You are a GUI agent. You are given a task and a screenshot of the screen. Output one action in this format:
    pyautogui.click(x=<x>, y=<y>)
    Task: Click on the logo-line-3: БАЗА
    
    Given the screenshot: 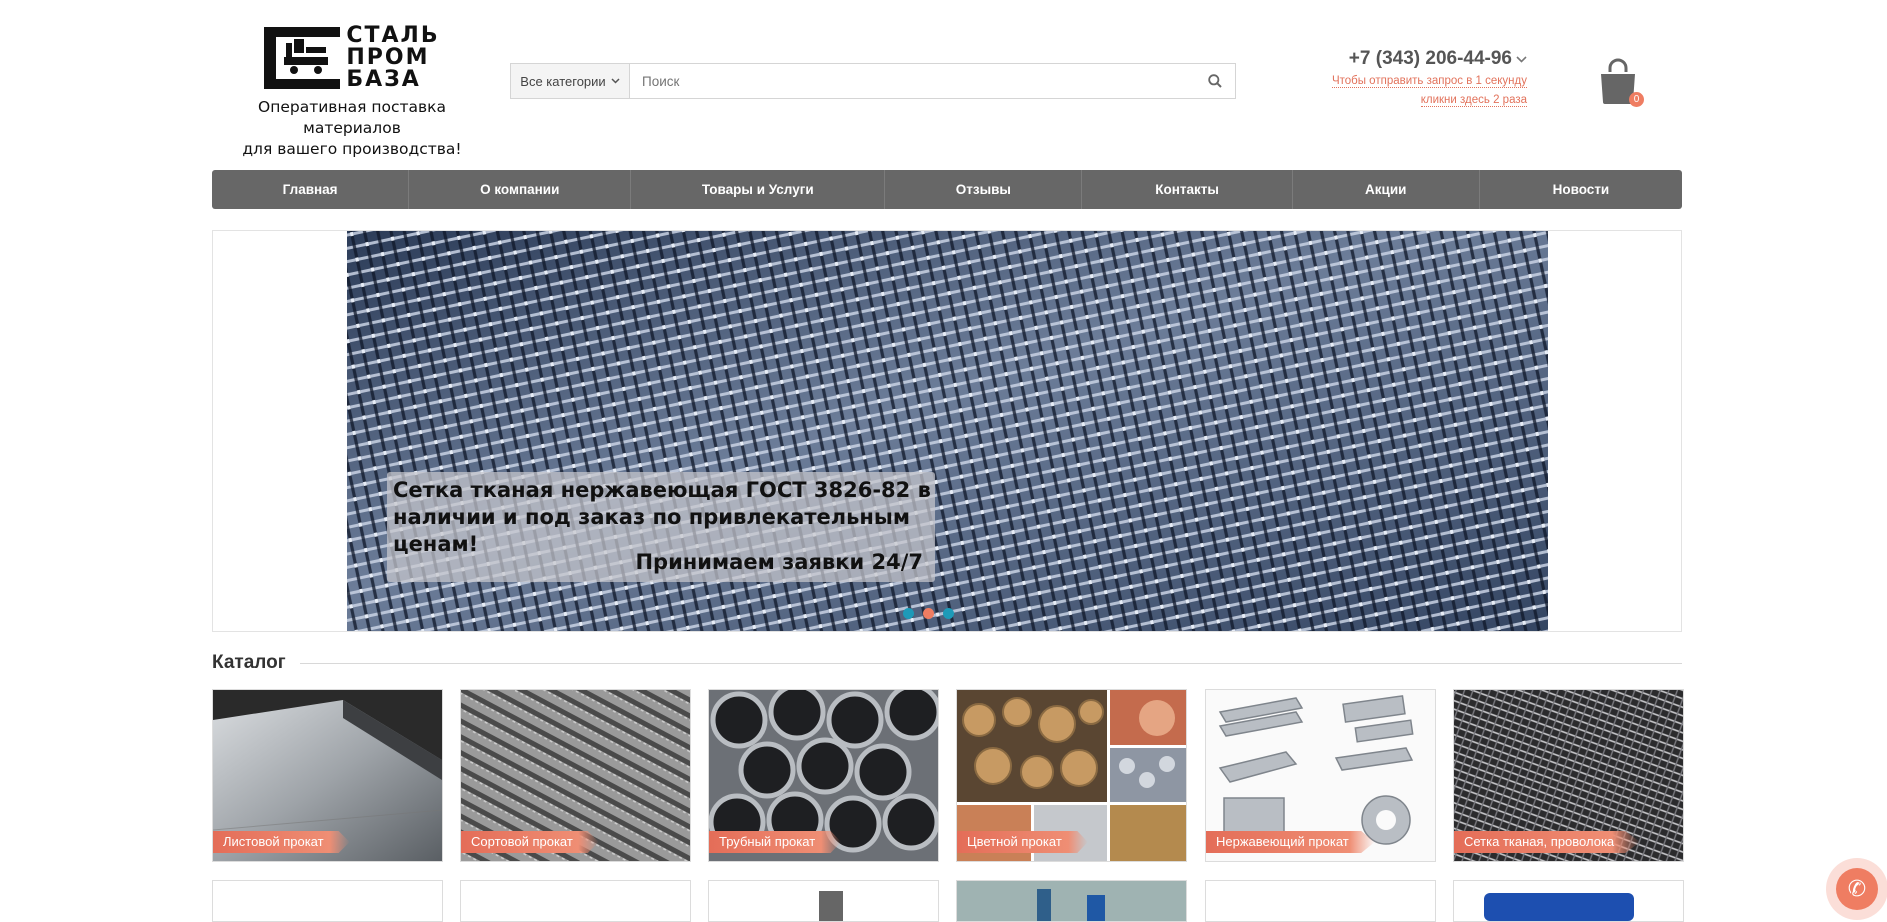 What is the action you would take?
    pyautogui.click(x=383, y=79)
    